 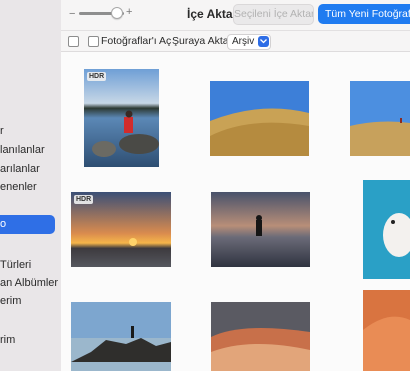 I want to click on photo-red-dunes, so click(x=386, y=330).